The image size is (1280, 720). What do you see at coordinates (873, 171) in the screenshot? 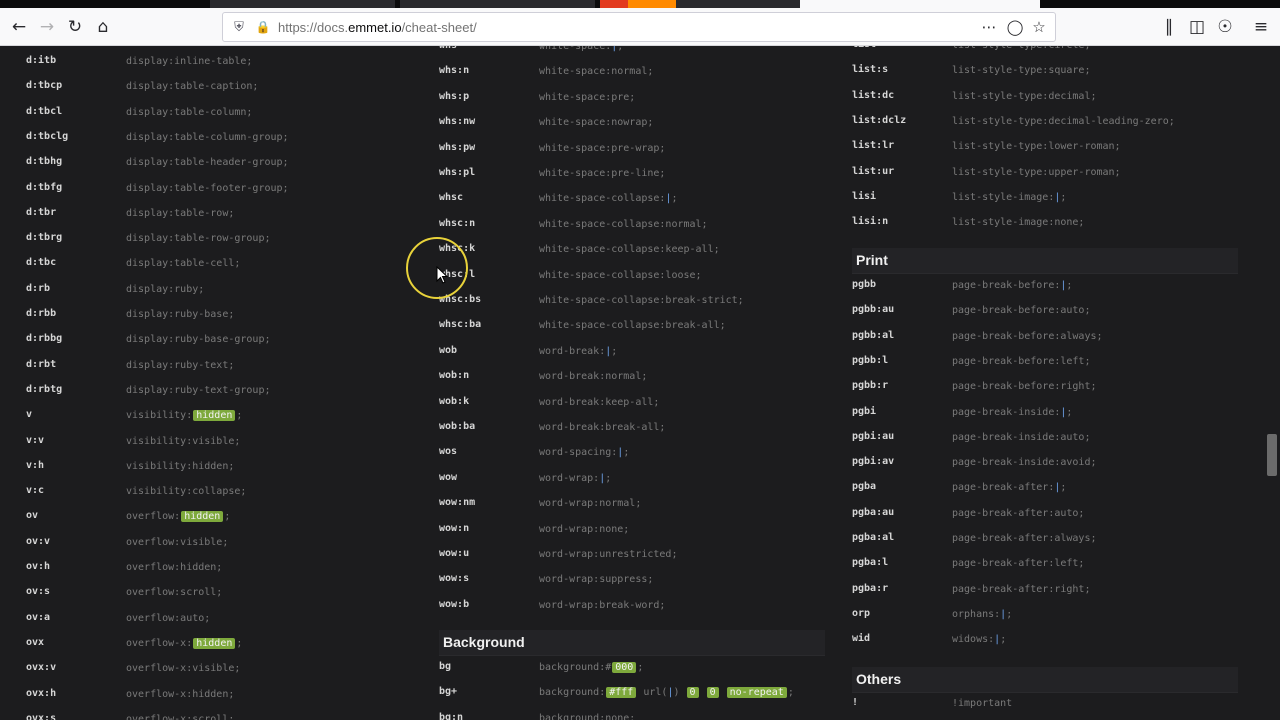
I see `snippet-abbreviation: list:ur` at bounding box center [873, 171].